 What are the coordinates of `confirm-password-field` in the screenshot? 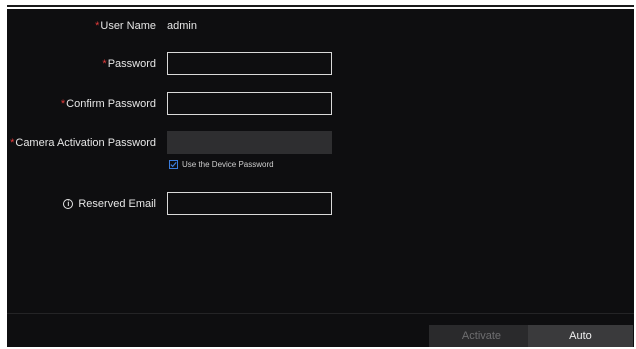 It's located at (249, 103).